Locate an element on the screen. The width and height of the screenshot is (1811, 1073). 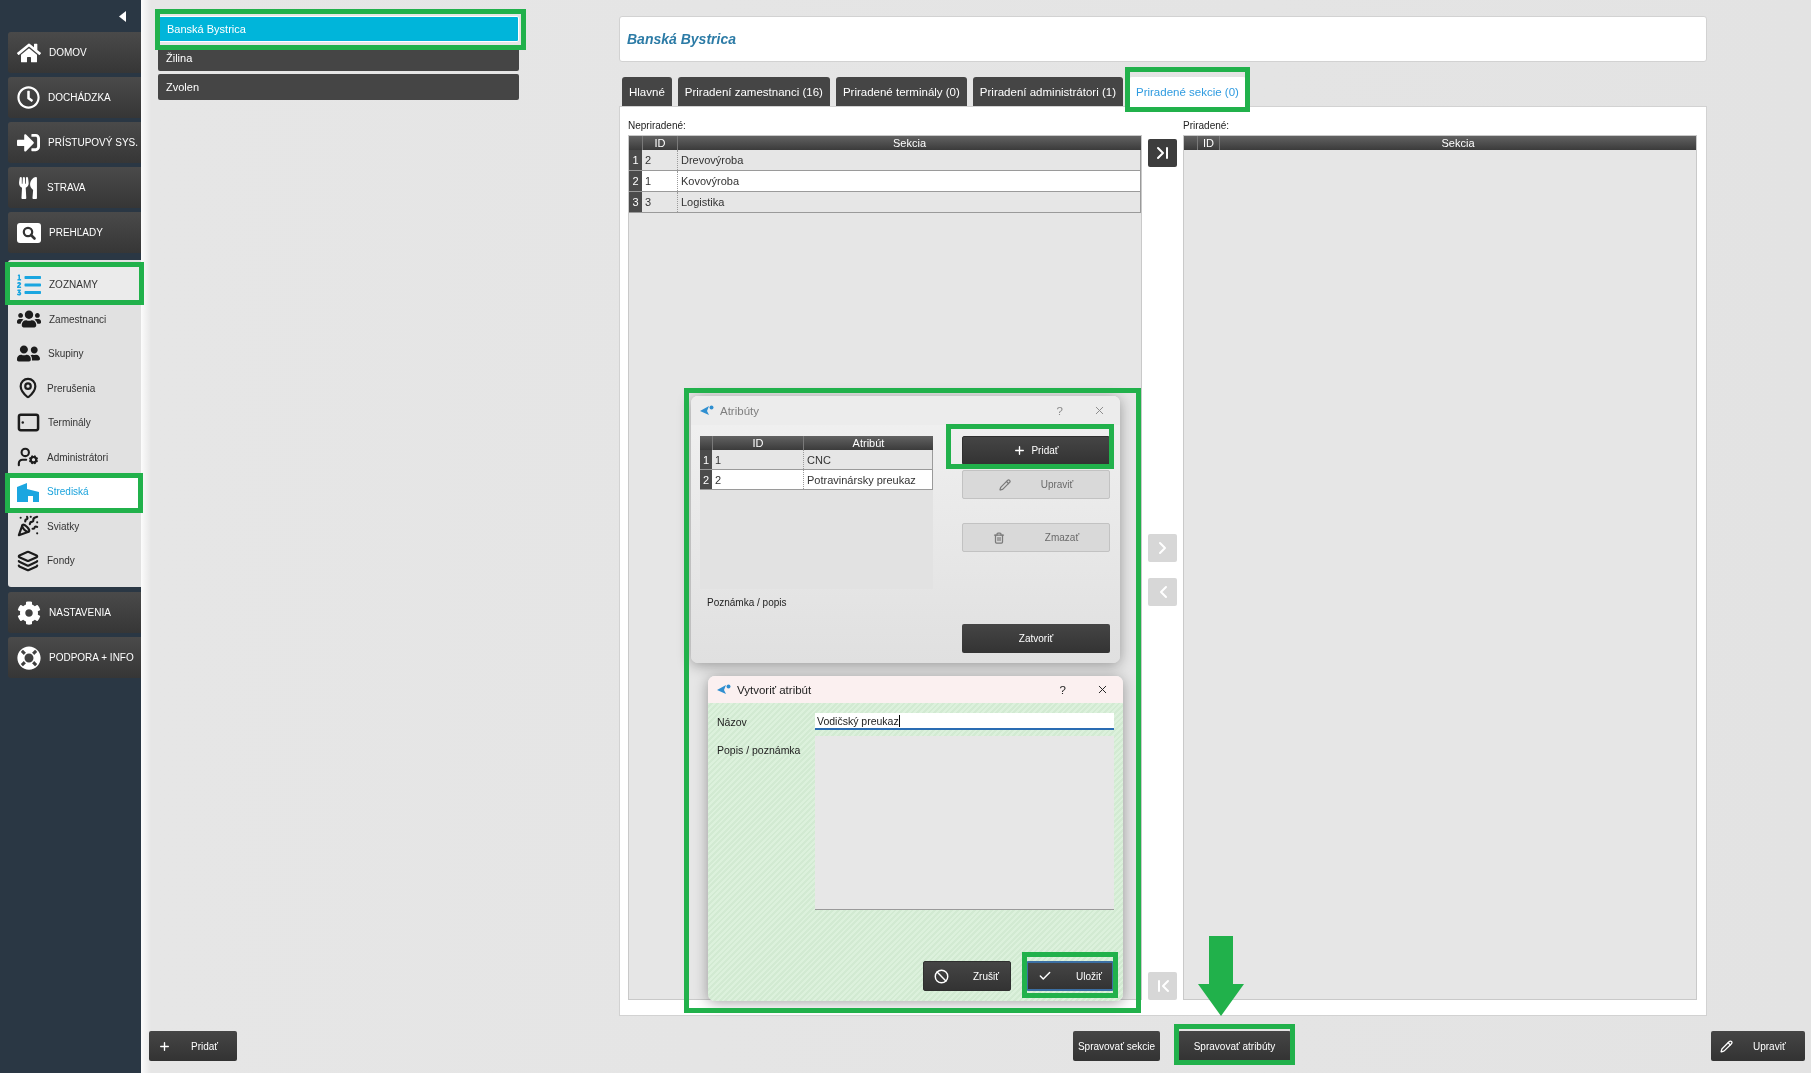
section-label: Priradené: is located at coordinates (1207, 126).